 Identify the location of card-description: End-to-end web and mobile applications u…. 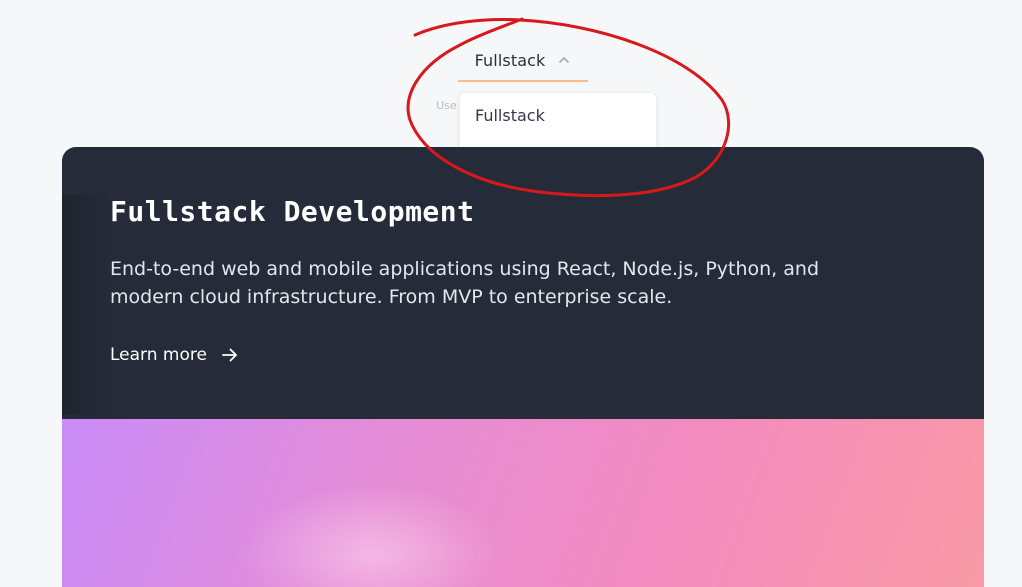
(465, 283).